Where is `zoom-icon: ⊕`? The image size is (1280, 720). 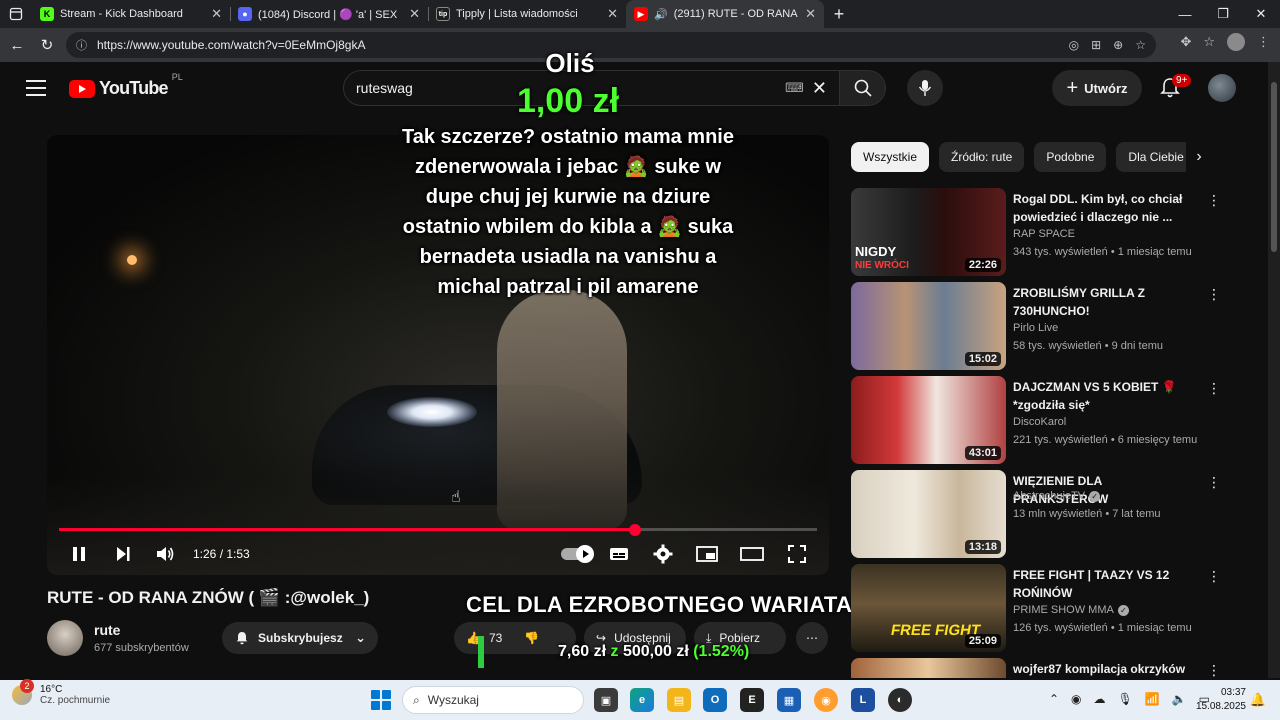
zoom-icon: ⊕ is located at coordinates (1118, 45).